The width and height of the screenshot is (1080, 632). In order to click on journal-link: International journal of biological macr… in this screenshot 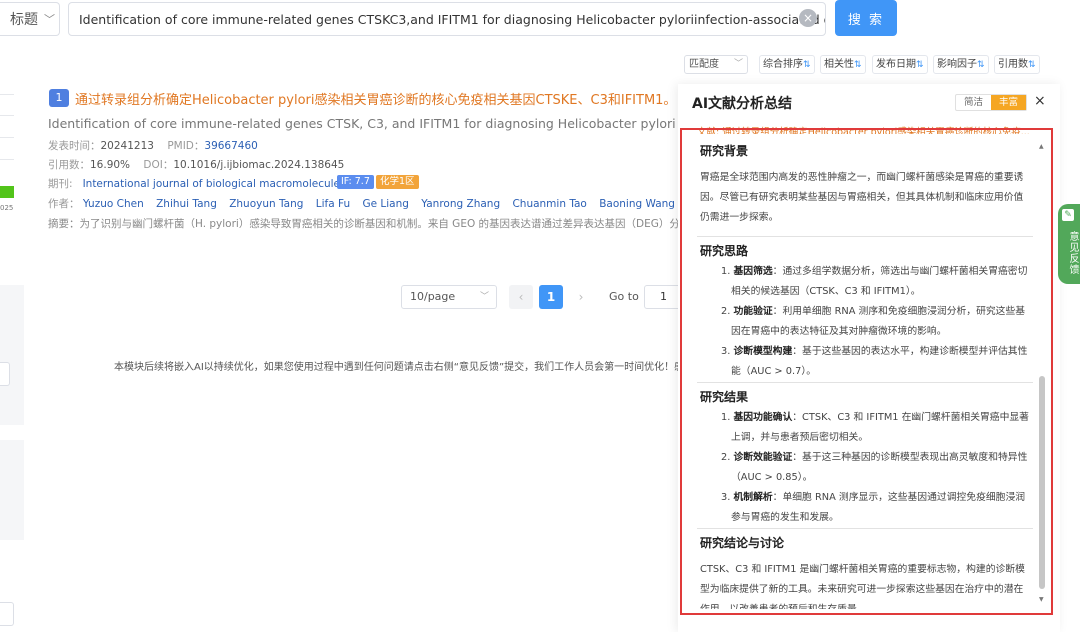, I will do `click(214, 184)`.